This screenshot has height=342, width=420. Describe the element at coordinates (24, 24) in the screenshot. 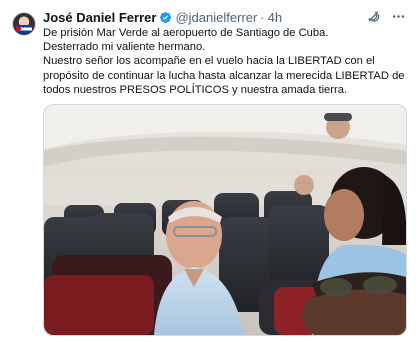

I see `avatar` at that location.